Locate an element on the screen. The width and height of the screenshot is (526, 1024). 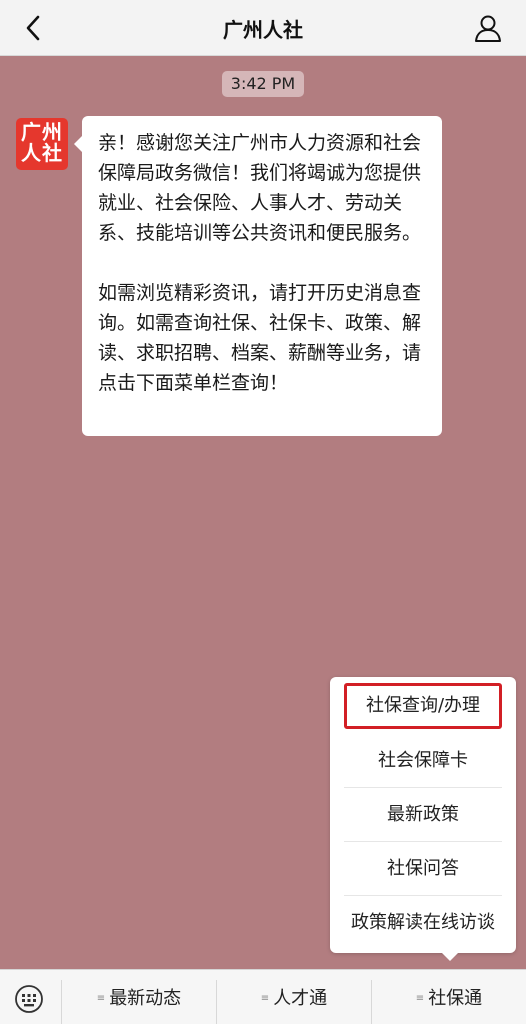
profile-icon is located at coordinates (488, 28).